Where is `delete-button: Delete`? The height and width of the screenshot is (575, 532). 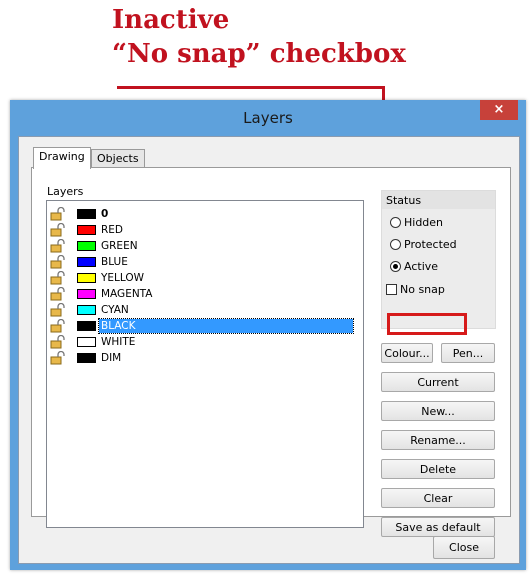 delete-button: Delete is located at coordinates (438, 469).